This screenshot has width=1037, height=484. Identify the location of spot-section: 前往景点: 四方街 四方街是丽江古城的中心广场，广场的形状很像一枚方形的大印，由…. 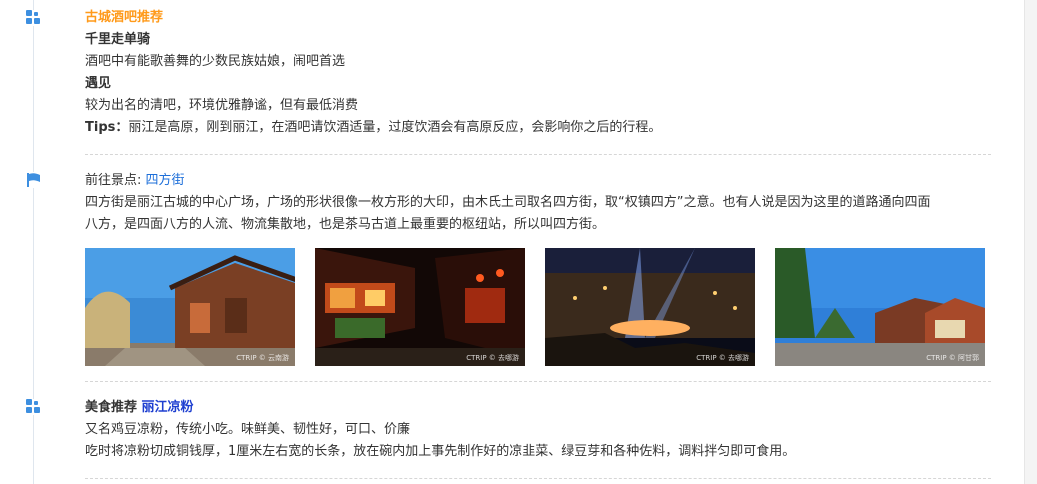
(538, 203).